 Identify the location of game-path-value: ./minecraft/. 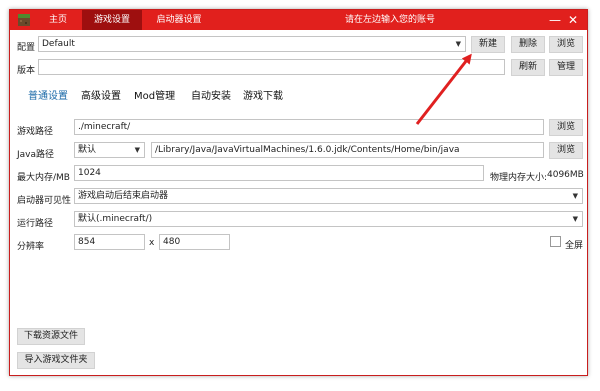
(104, 127).